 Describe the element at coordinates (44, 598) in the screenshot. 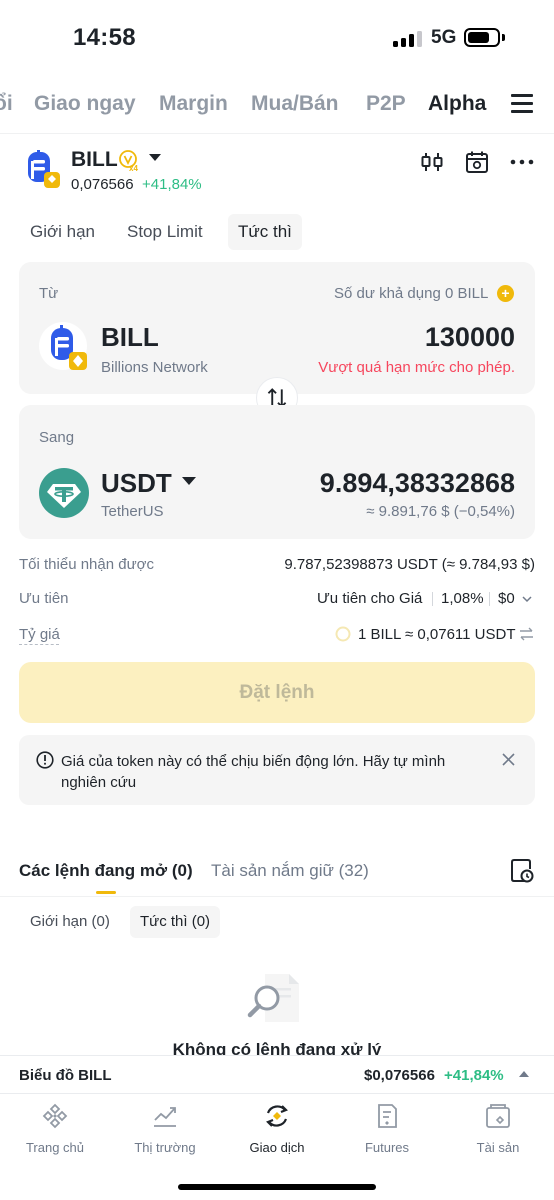

I see `priority-label: Ưu tiên` at that location.